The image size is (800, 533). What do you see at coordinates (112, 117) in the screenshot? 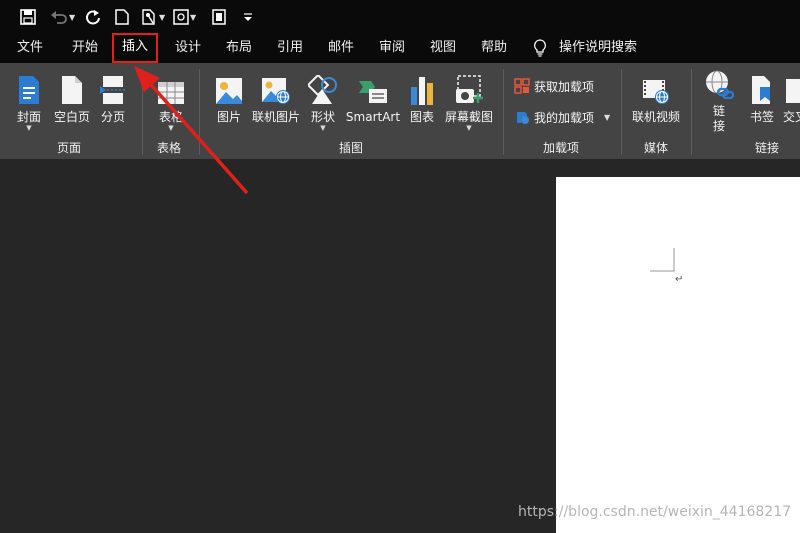
I see `page-break-label: 分页` at bounding box center [112, 117].